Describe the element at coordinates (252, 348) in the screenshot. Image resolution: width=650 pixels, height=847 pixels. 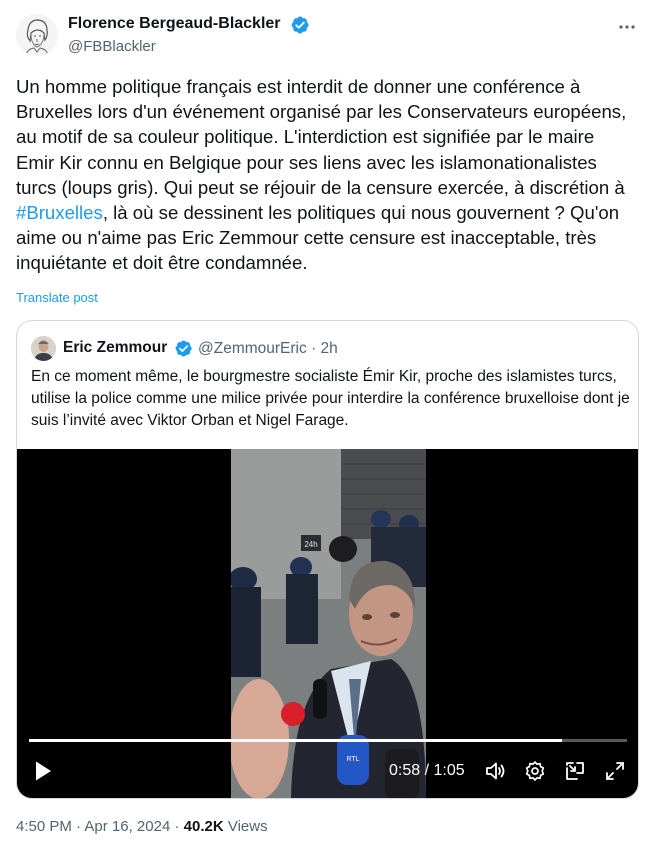
I see `quote-author-handle: @ZemmourEric` at that location.